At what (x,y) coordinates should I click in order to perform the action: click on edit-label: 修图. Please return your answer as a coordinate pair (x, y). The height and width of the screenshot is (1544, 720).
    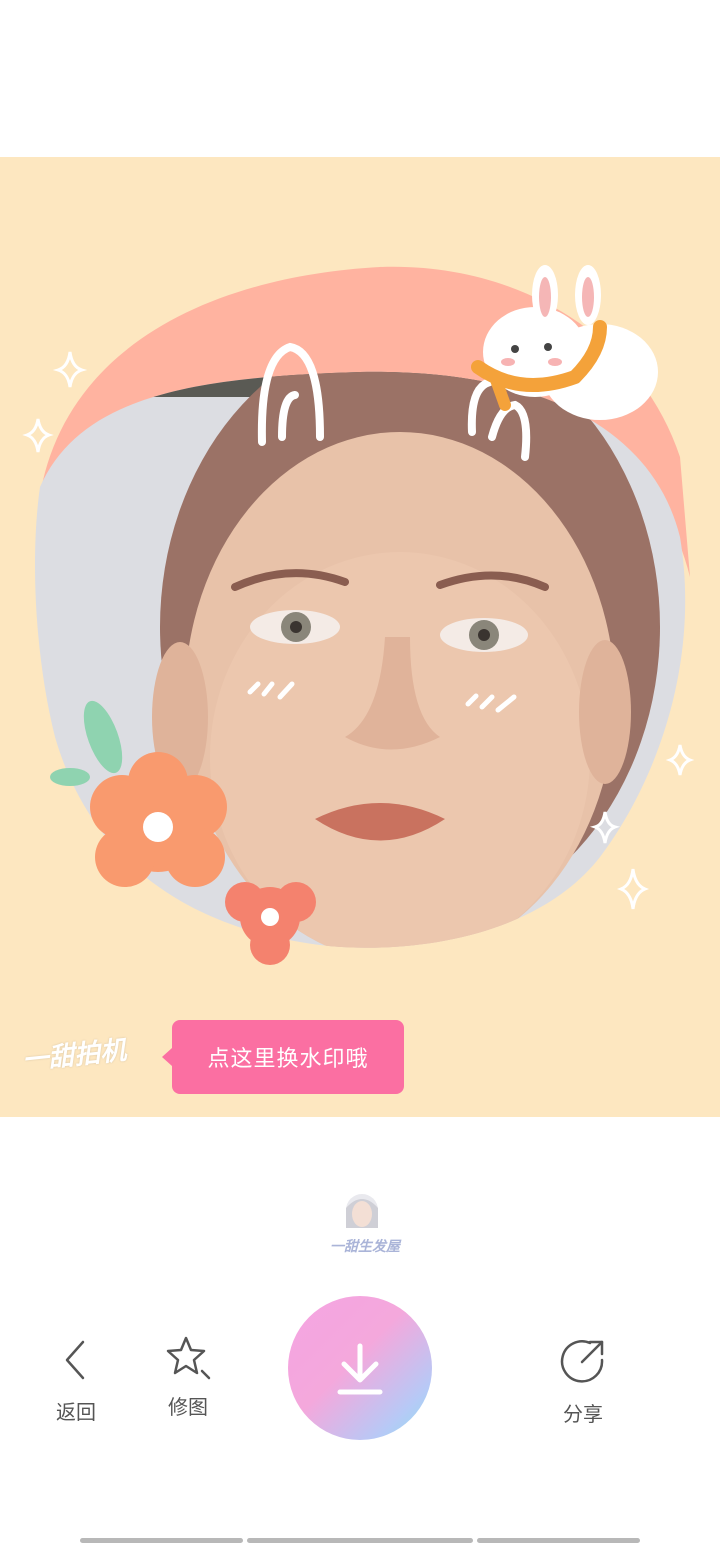
    Looking at the image, I should click on (188, 1408).